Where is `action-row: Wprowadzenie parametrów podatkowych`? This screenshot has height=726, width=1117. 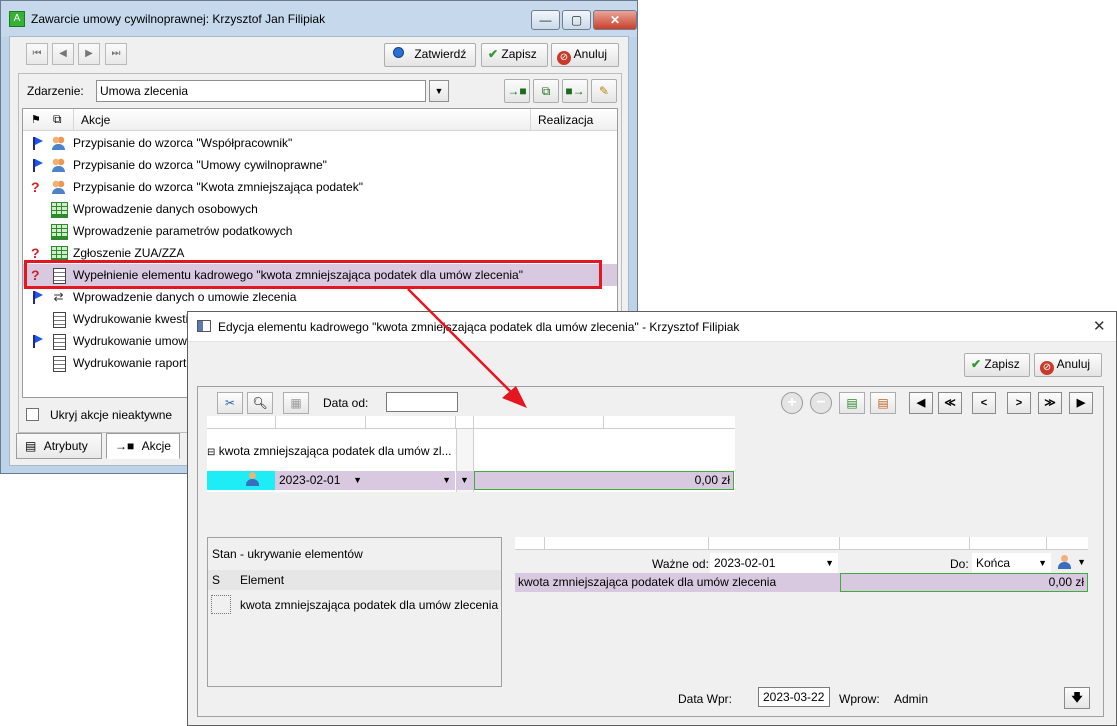 action-row: Wprowadzenie parametrów podatkowych is located at coordinates (320, 231).